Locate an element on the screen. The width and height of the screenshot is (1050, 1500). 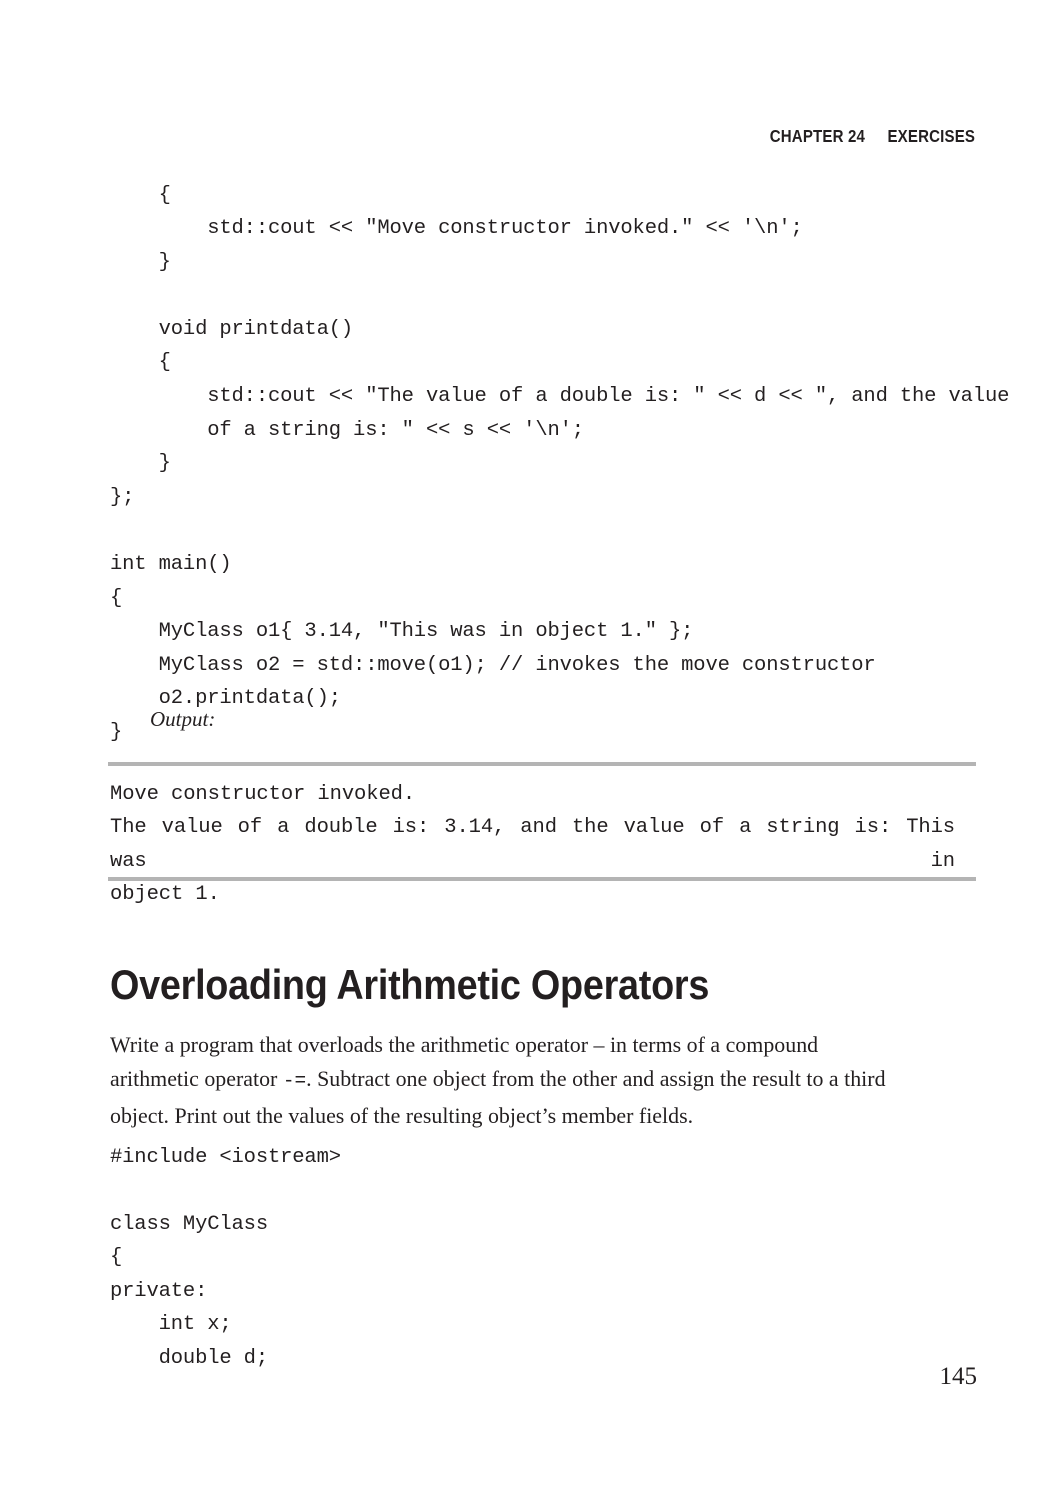
code-line: o2.printdata(); is located at coordinates (225, 699).